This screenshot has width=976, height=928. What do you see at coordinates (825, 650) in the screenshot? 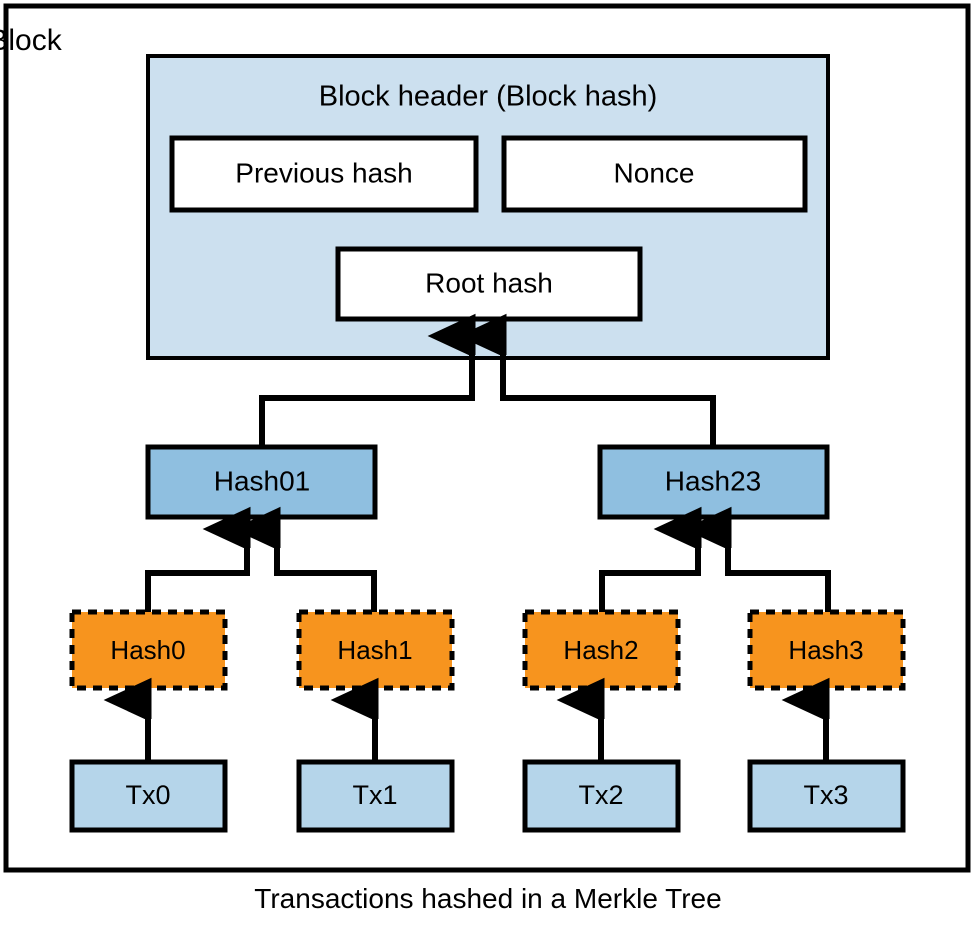
I see `hash3-label: Hash3` at bounding box center [825, 650].